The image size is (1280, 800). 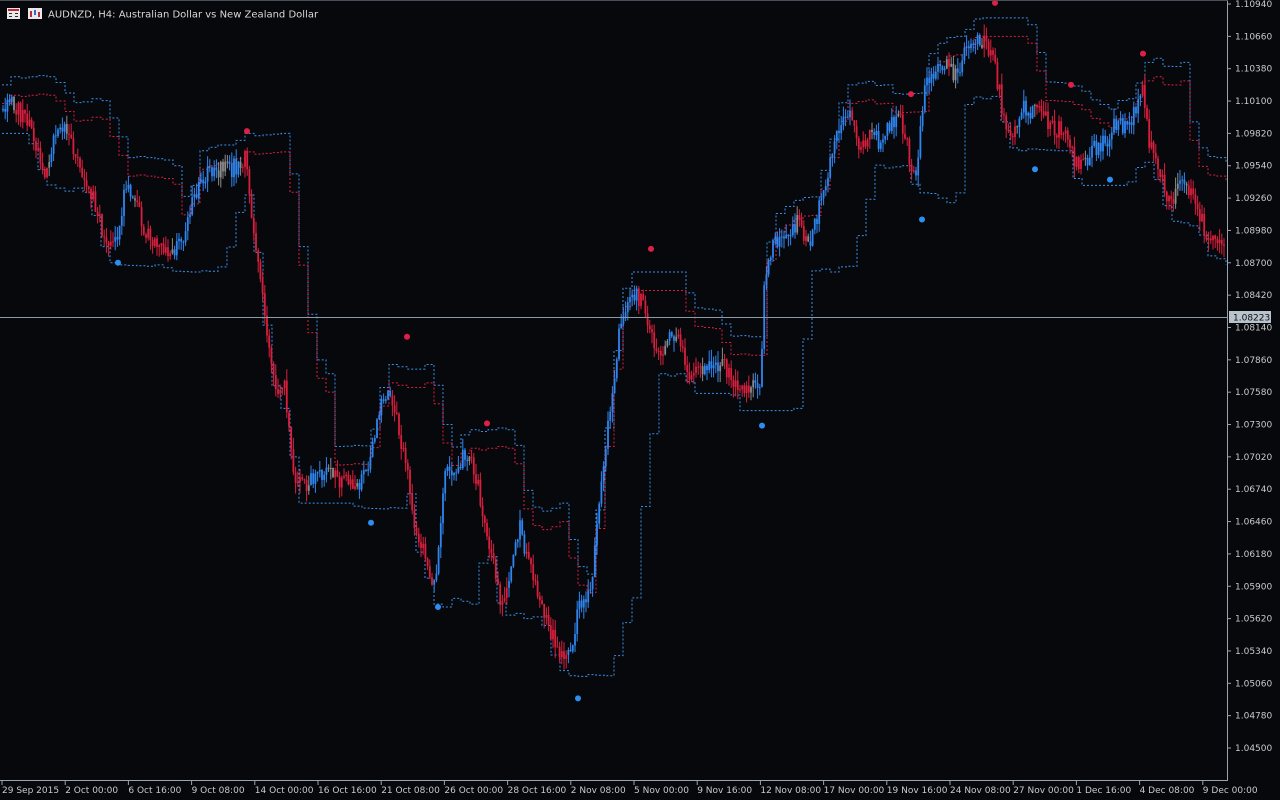 I want to click on price-tick-label: 1.04500, so click(x=1253, y=749).